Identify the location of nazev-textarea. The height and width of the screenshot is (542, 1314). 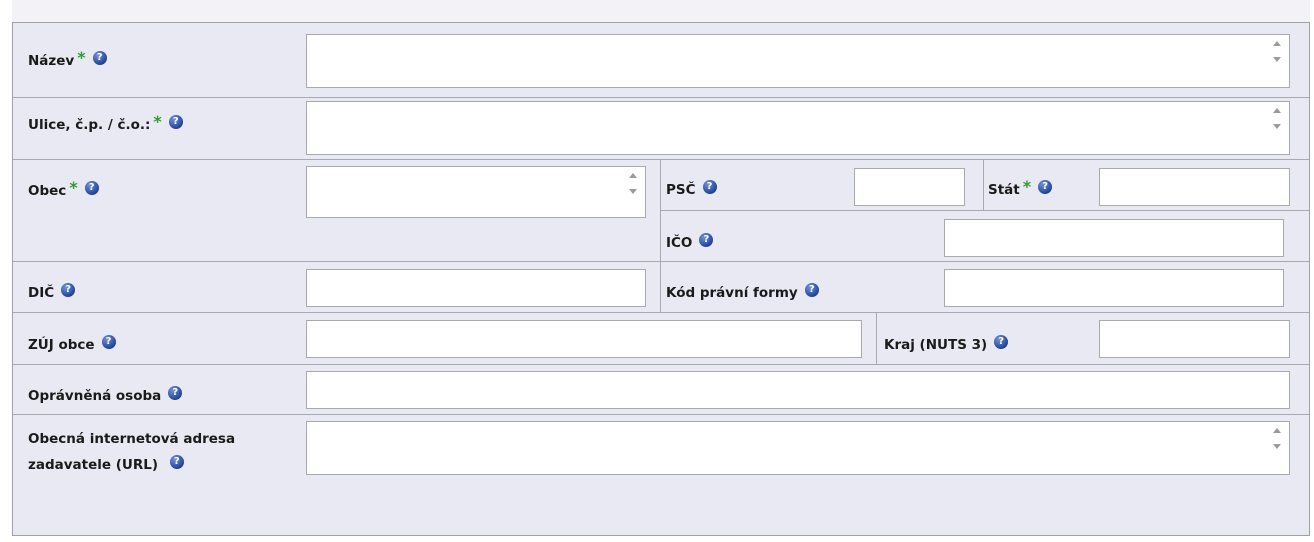
(798, 61).